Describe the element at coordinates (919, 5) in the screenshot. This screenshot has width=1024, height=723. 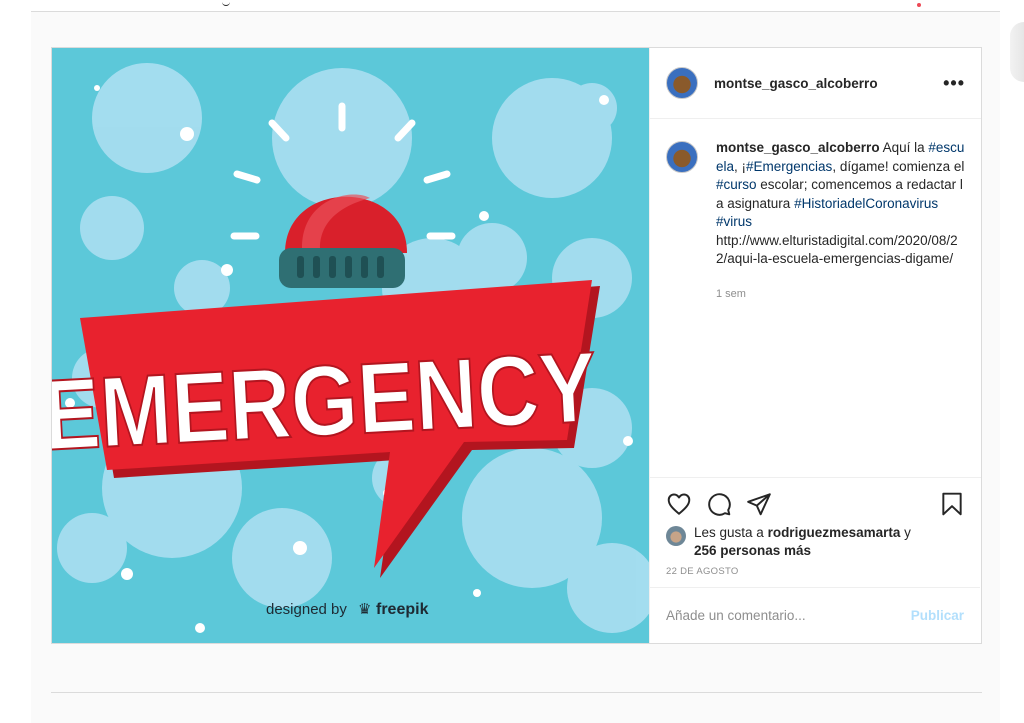
I see `notification-dot` at that location.